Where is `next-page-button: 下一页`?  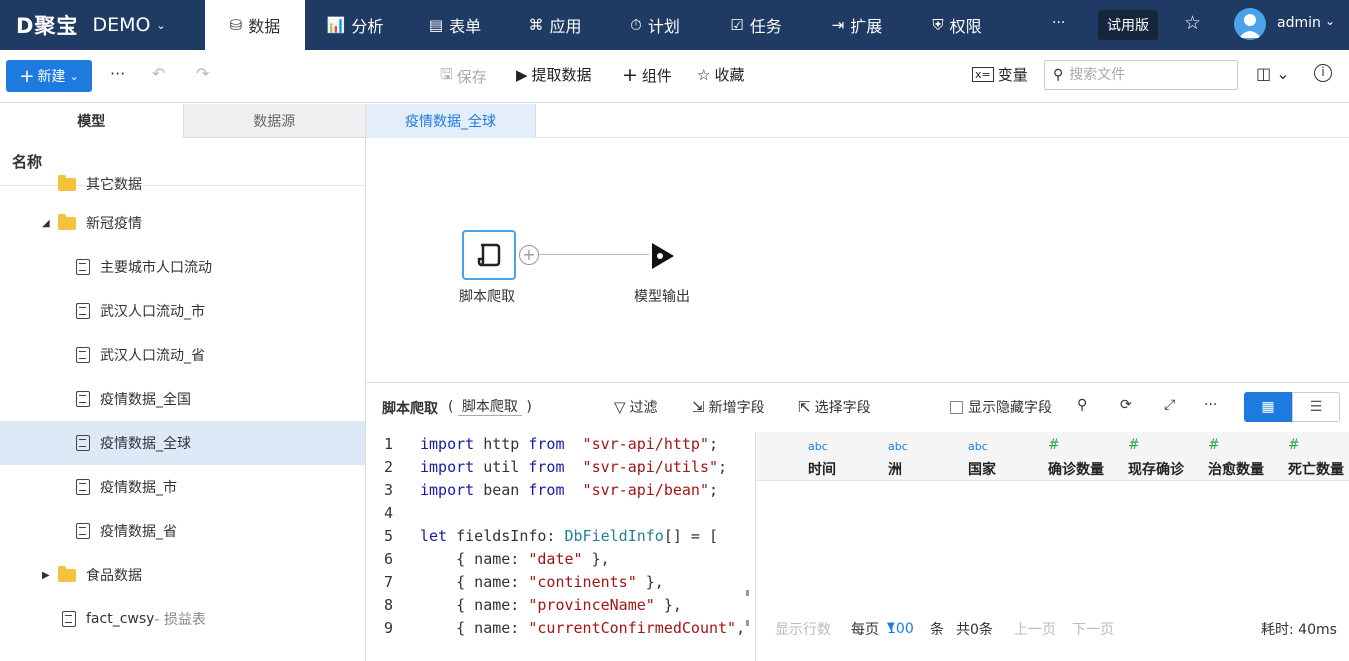 next-page-button: 下一页 is located at coordinates (1093, 629).